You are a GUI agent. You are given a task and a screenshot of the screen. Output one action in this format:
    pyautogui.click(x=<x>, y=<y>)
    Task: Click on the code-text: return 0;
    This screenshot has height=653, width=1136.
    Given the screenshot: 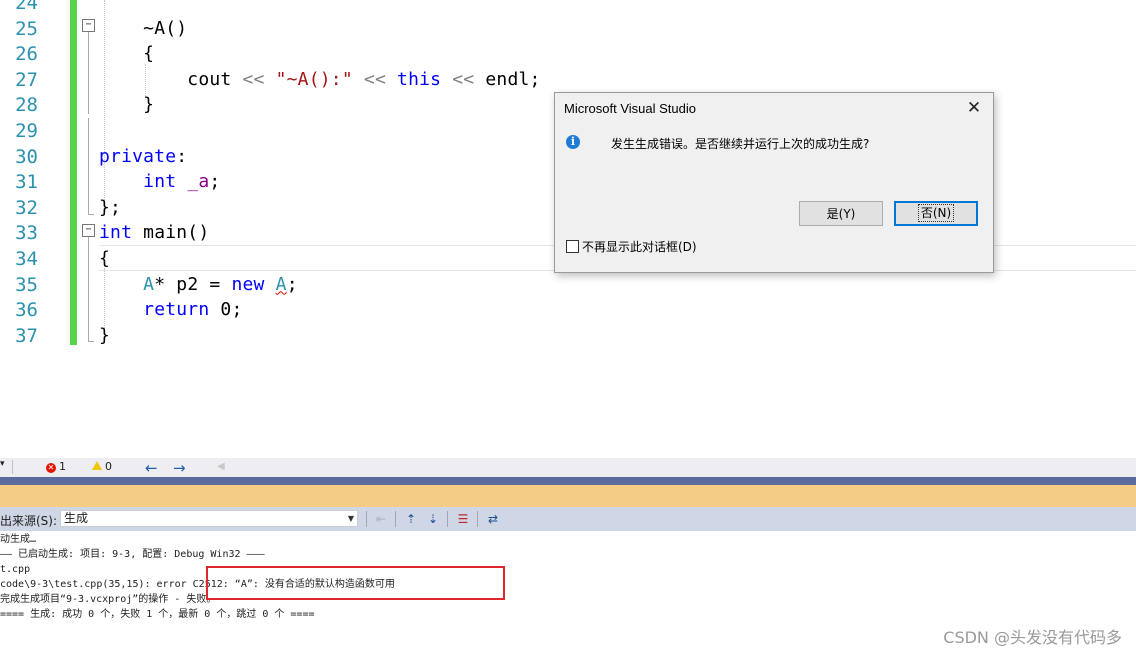 What is the action you would take?
    pyautogui.click(x=171, y=310)
    